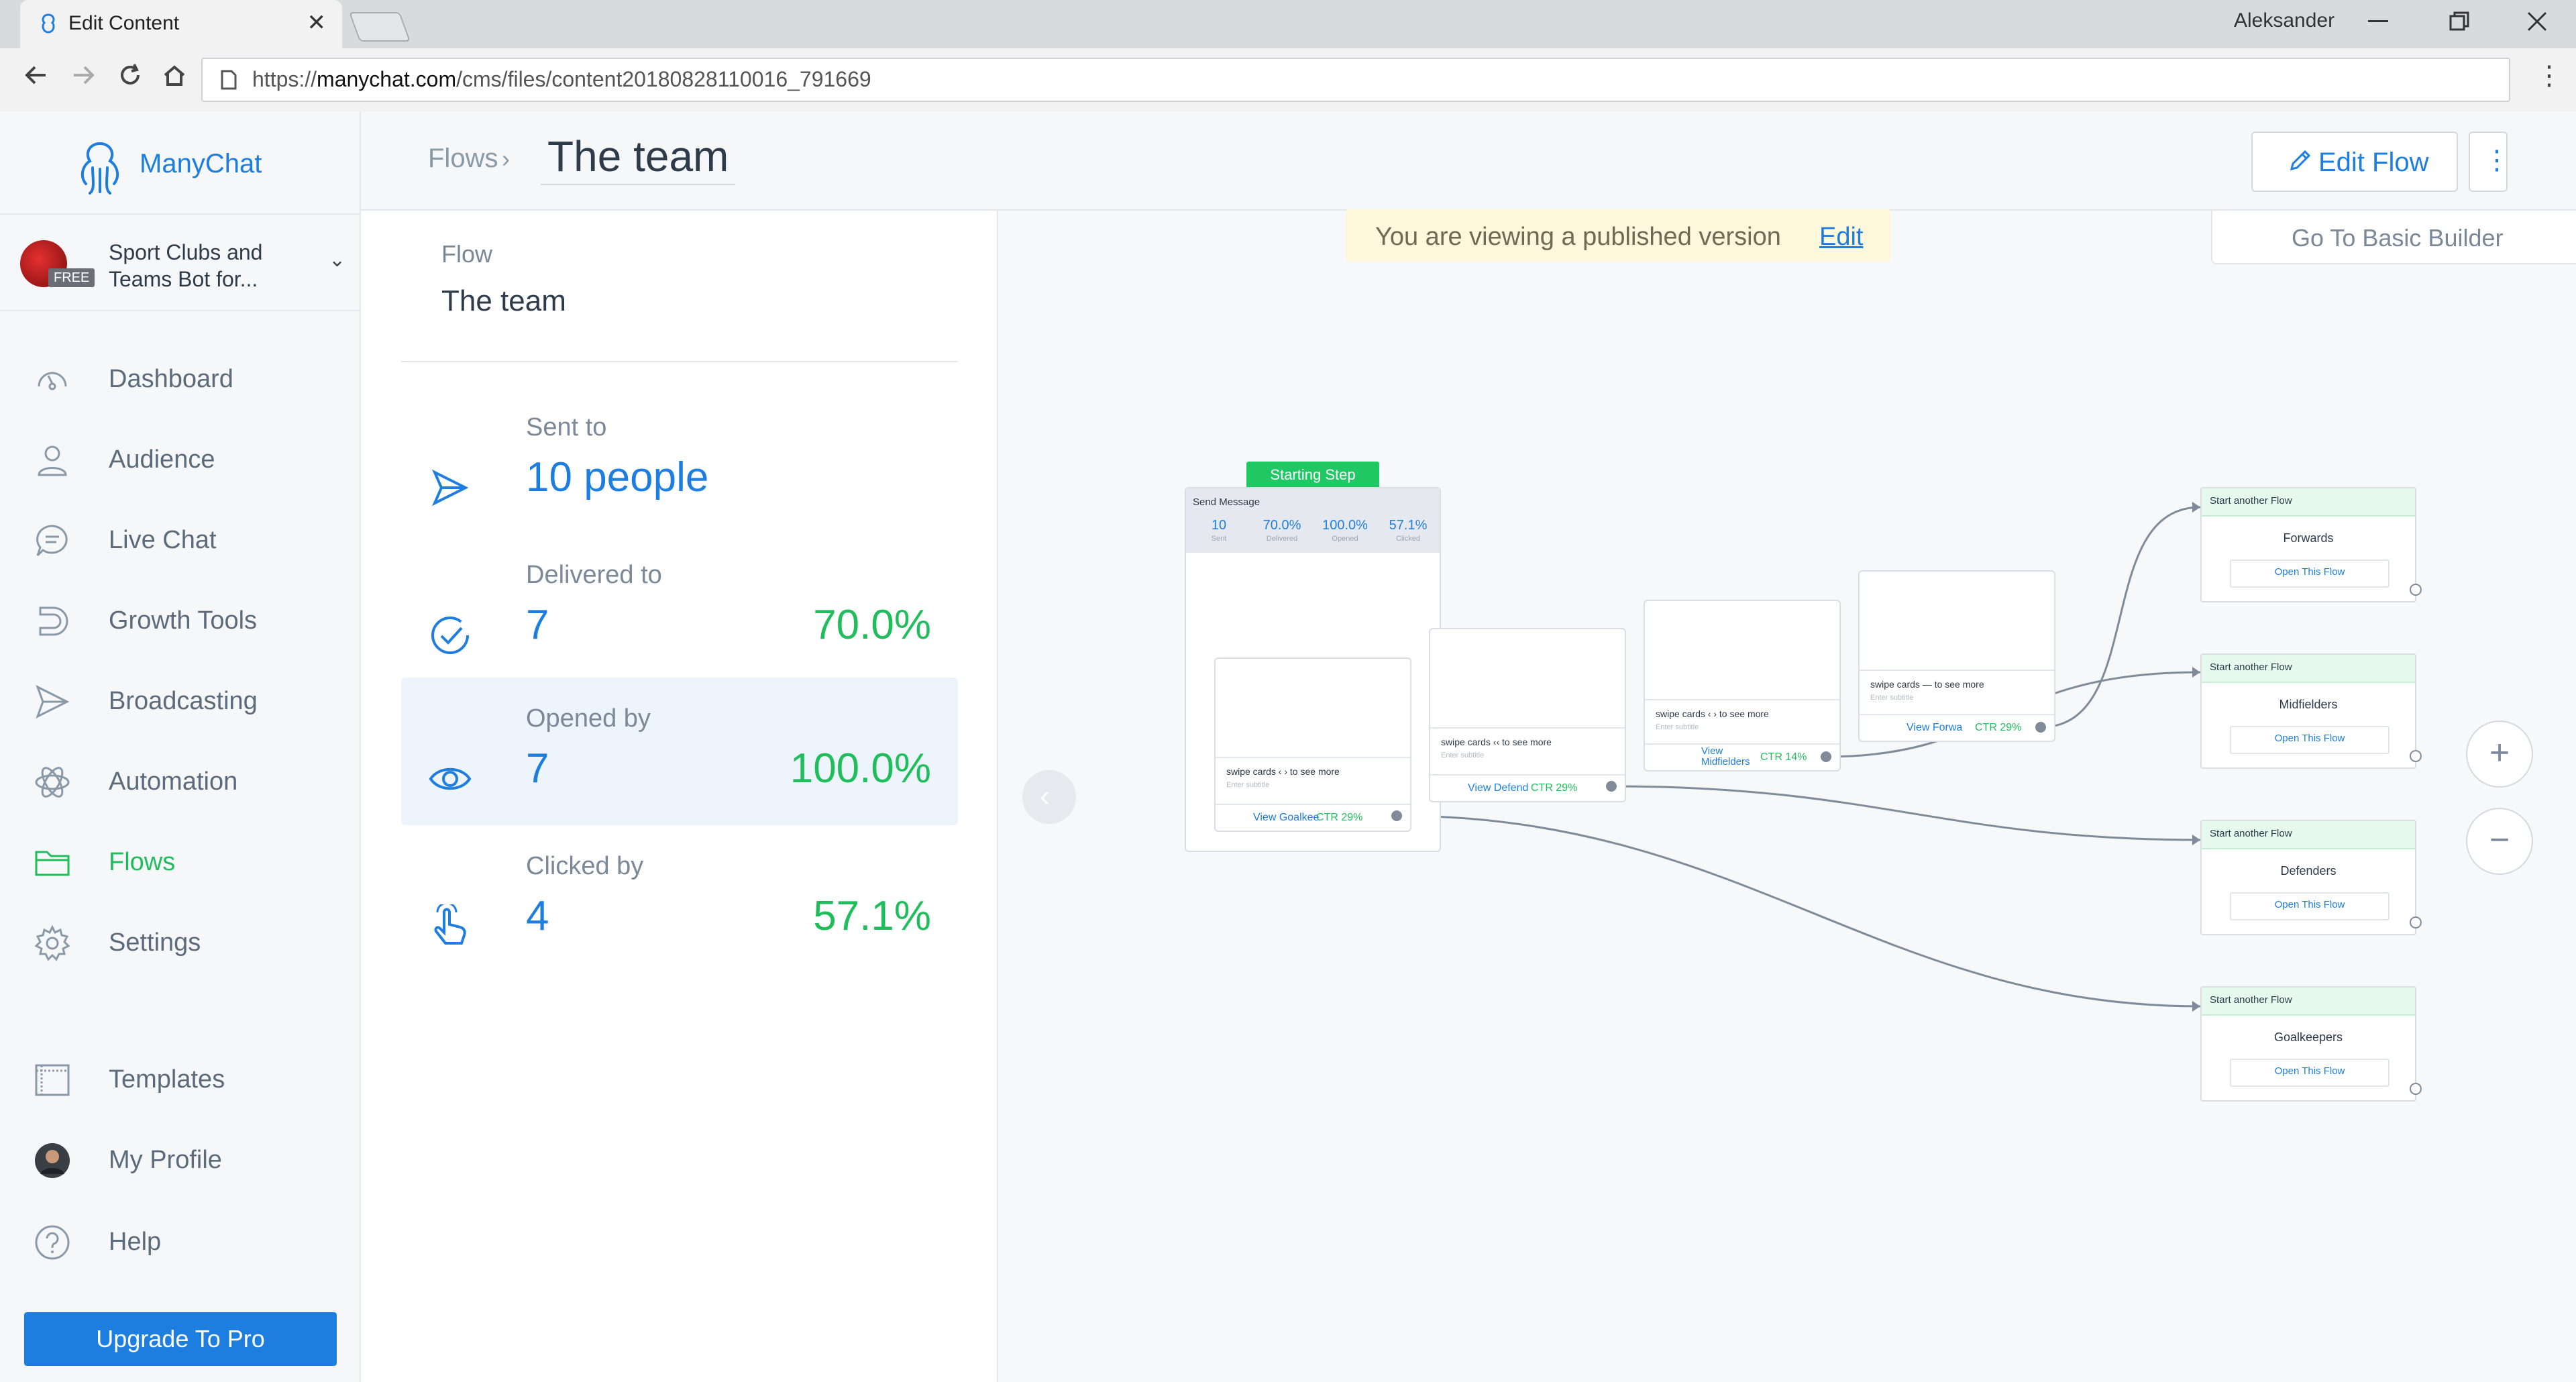 This screenshot has height=1382, width=2576. Describe the element at coordinates (2308, 704) in the screenshot. I see `flow-node-name: Midfielders` at that location.